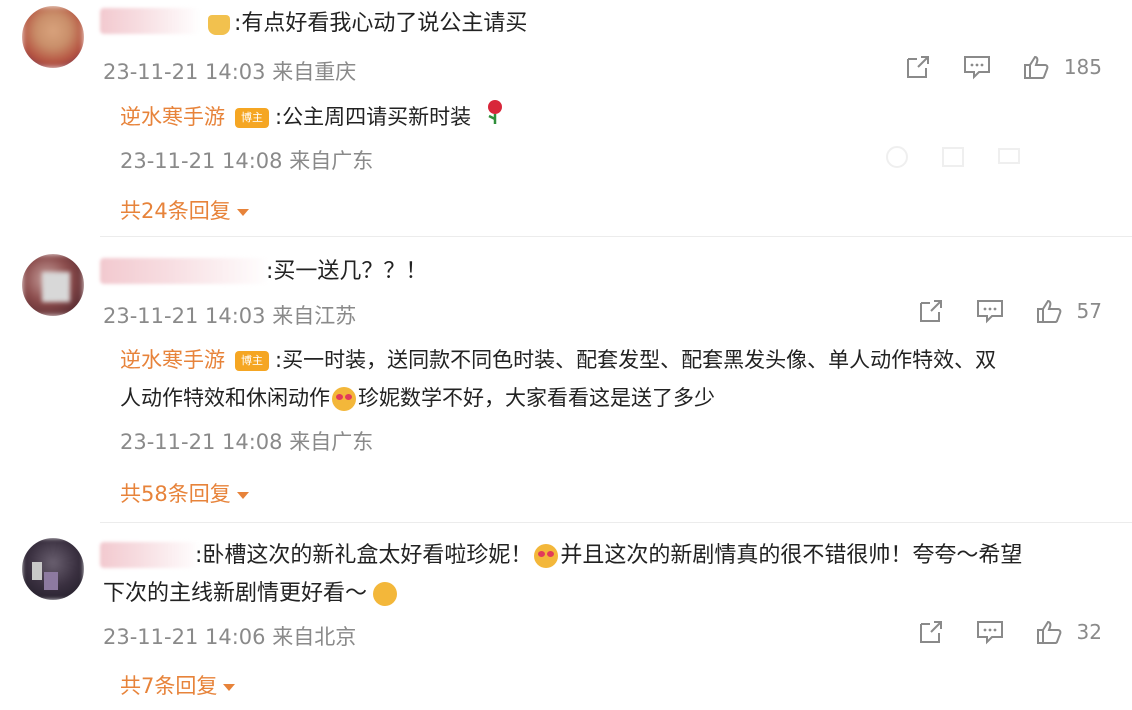 The height and width of the screenshot is (710, 1132). I want to click on reply-line-2: 人动作特效和休闲动作 珍妮数学不好，大家看看这是送了多少, so click(417, 398).